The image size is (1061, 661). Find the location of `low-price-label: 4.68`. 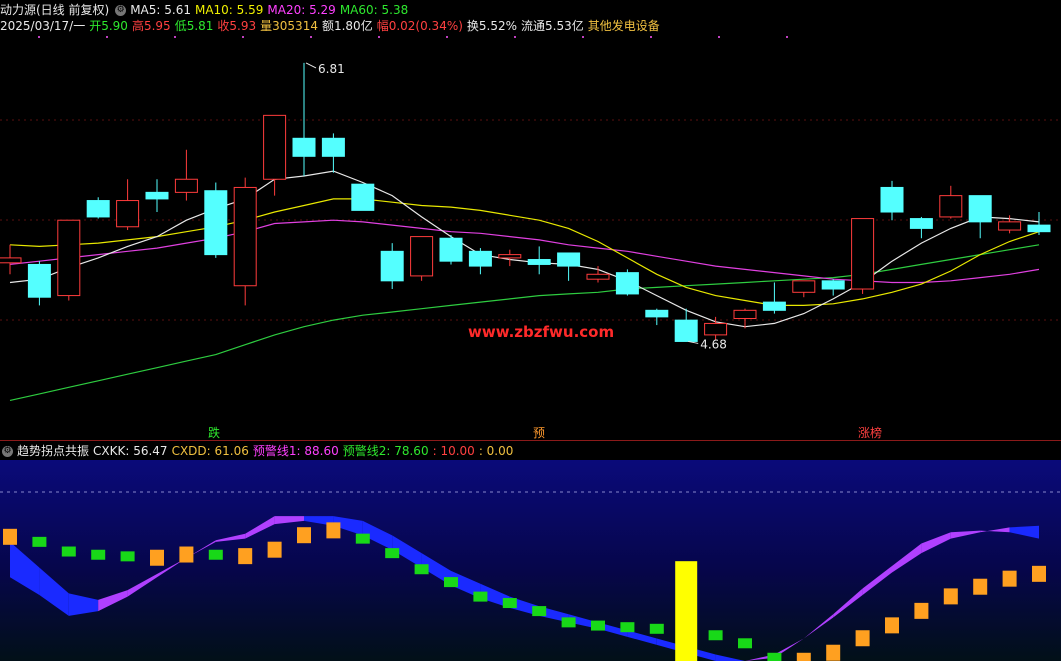

low-price-label: 4.68 is located at coordinates (713, 344).